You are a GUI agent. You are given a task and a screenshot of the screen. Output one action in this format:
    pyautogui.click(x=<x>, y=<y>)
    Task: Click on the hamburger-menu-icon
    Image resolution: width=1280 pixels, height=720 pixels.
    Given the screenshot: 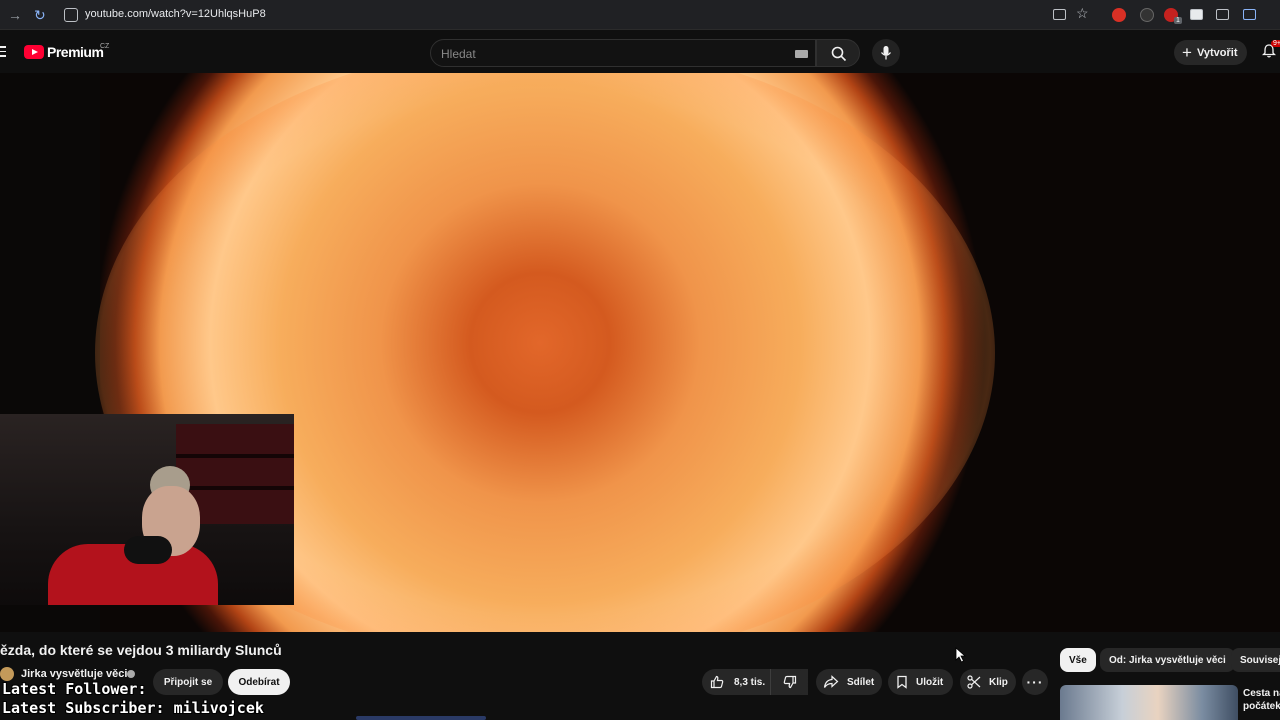 What is the action you would take?
    pyautogui.click(x=3, y=51)
    